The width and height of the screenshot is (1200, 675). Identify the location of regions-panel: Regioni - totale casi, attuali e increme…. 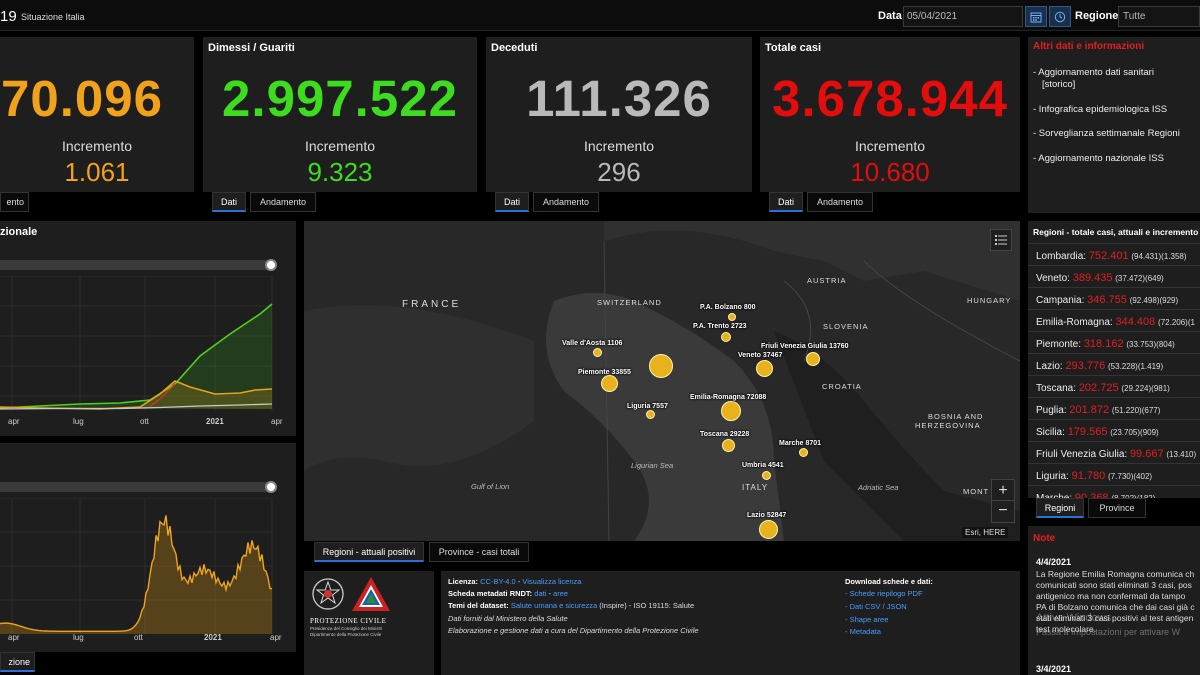
(1114, 359).